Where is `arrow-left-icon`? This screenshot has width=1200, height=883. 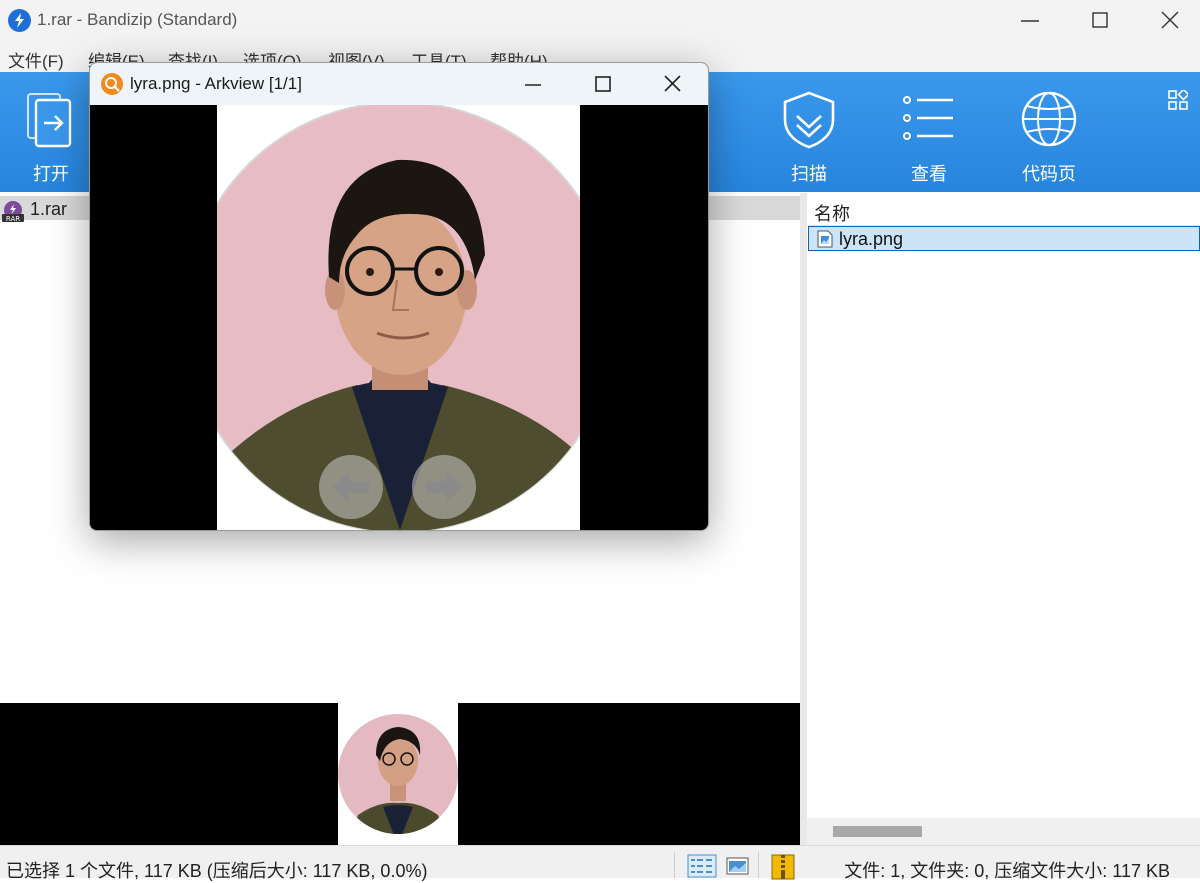 arrow-left-icon is located at coordinates (351, 487).